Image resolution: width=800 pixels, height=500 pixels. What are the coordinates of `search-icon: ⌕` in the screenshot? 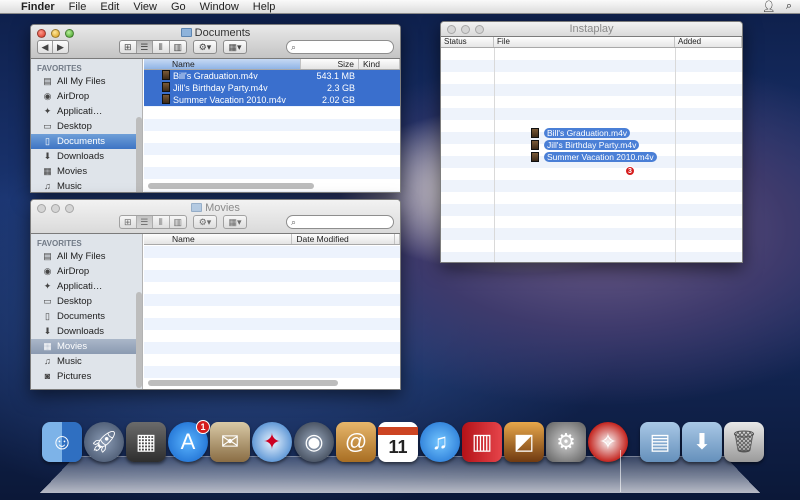 It's located at (294, 46).